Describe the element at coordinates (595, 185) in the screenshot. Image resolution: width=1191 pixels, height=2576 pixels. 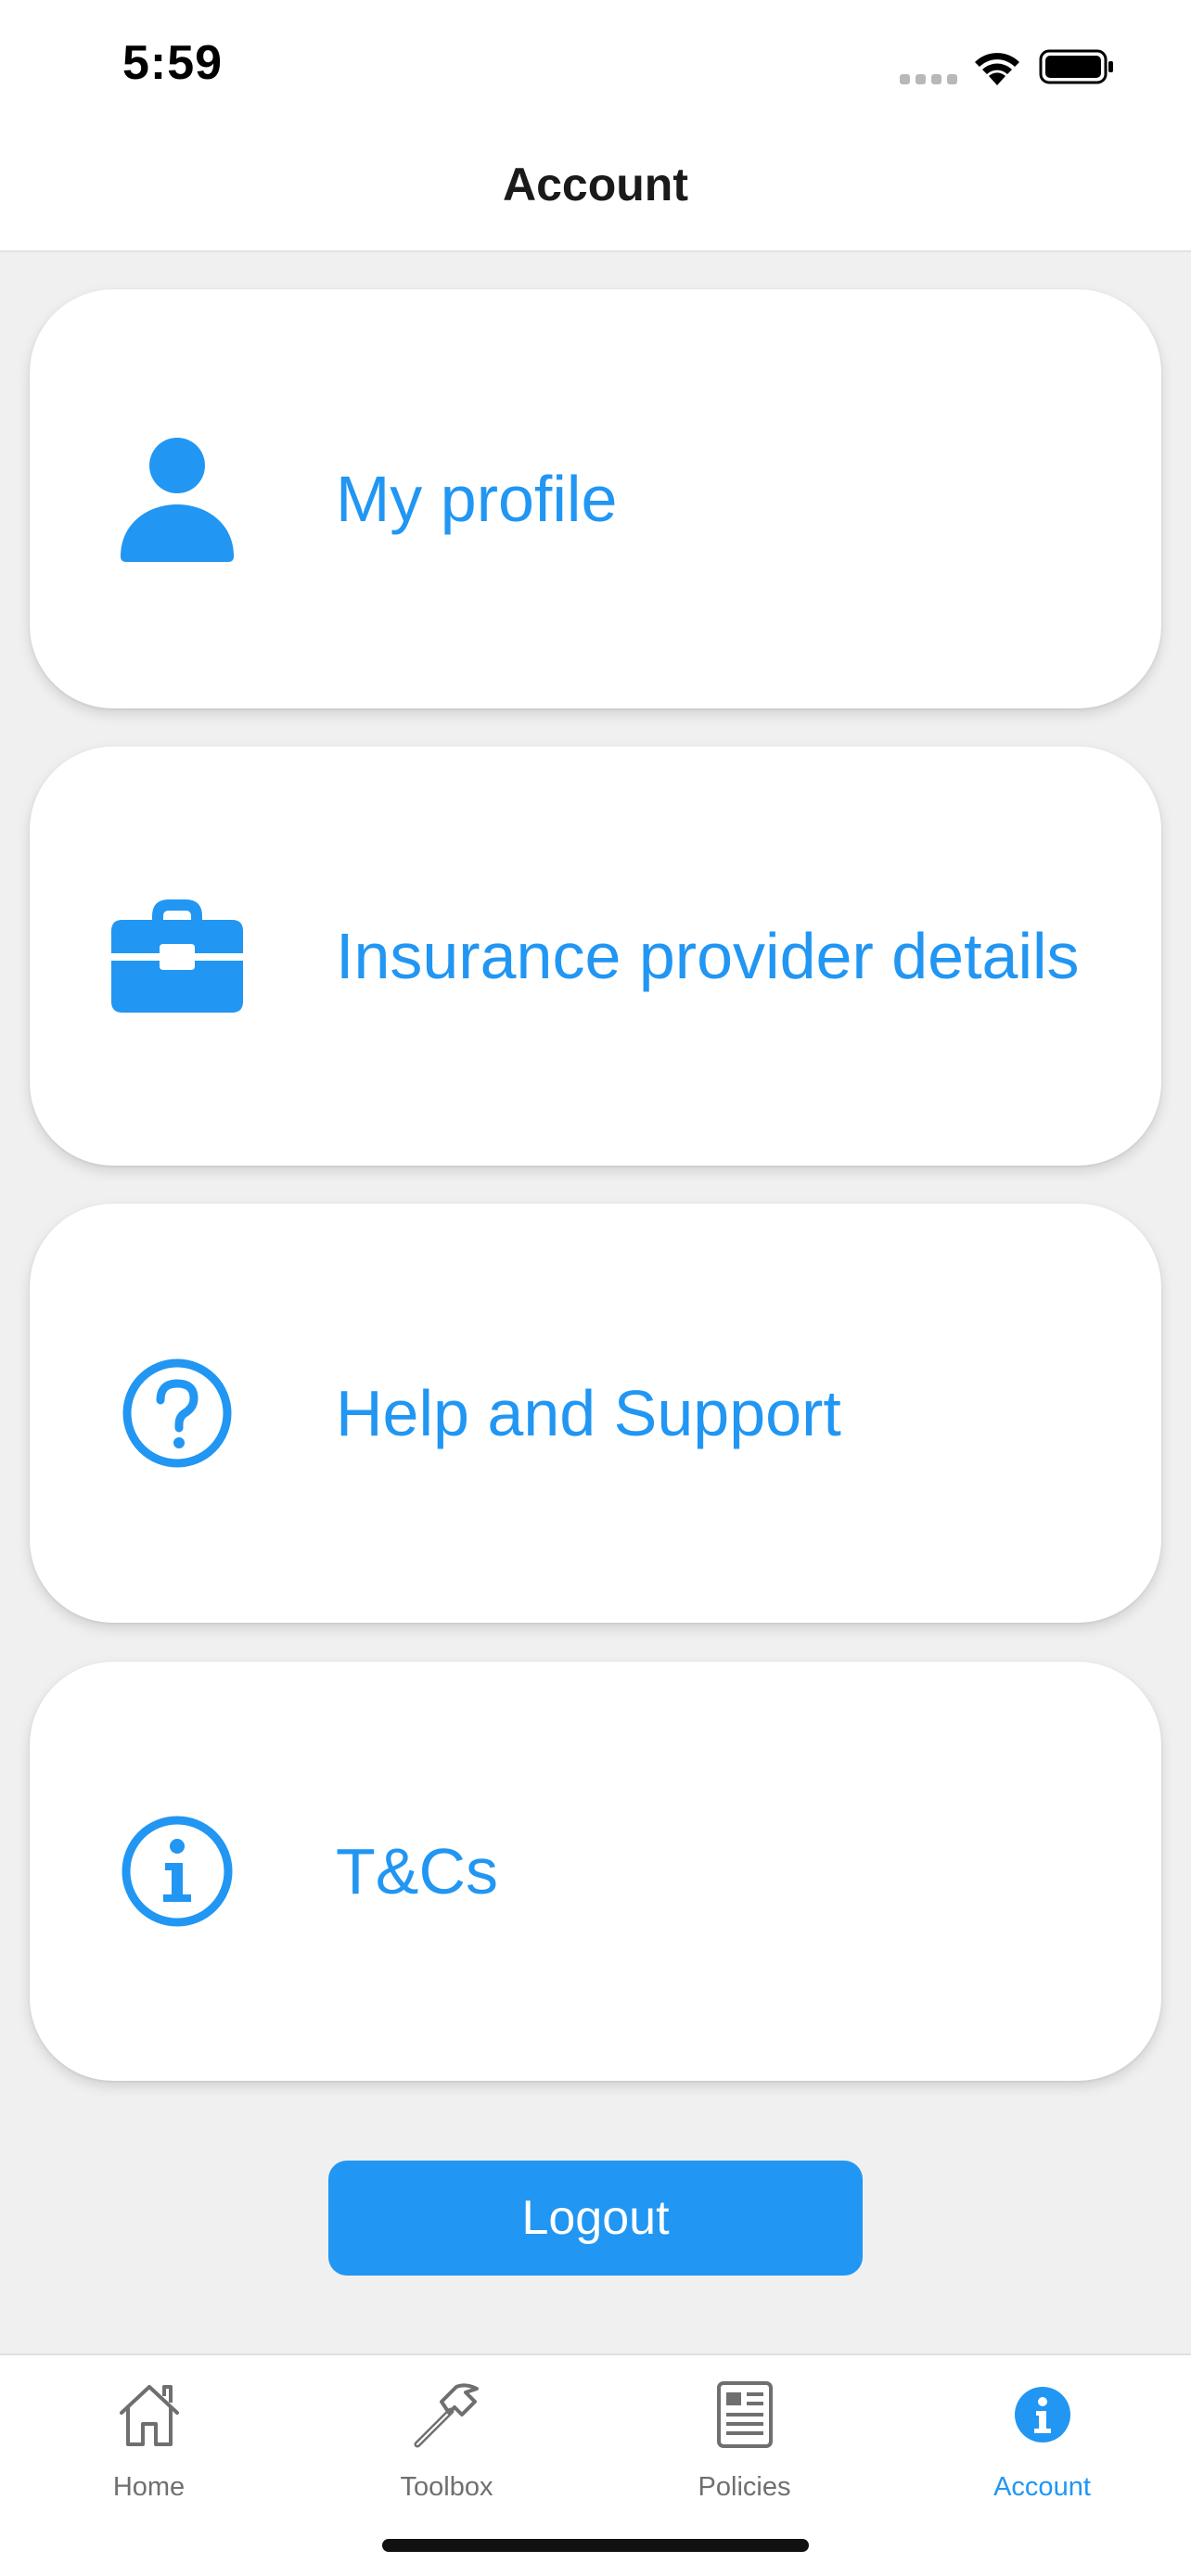
I see `page-title: Account` at that location.